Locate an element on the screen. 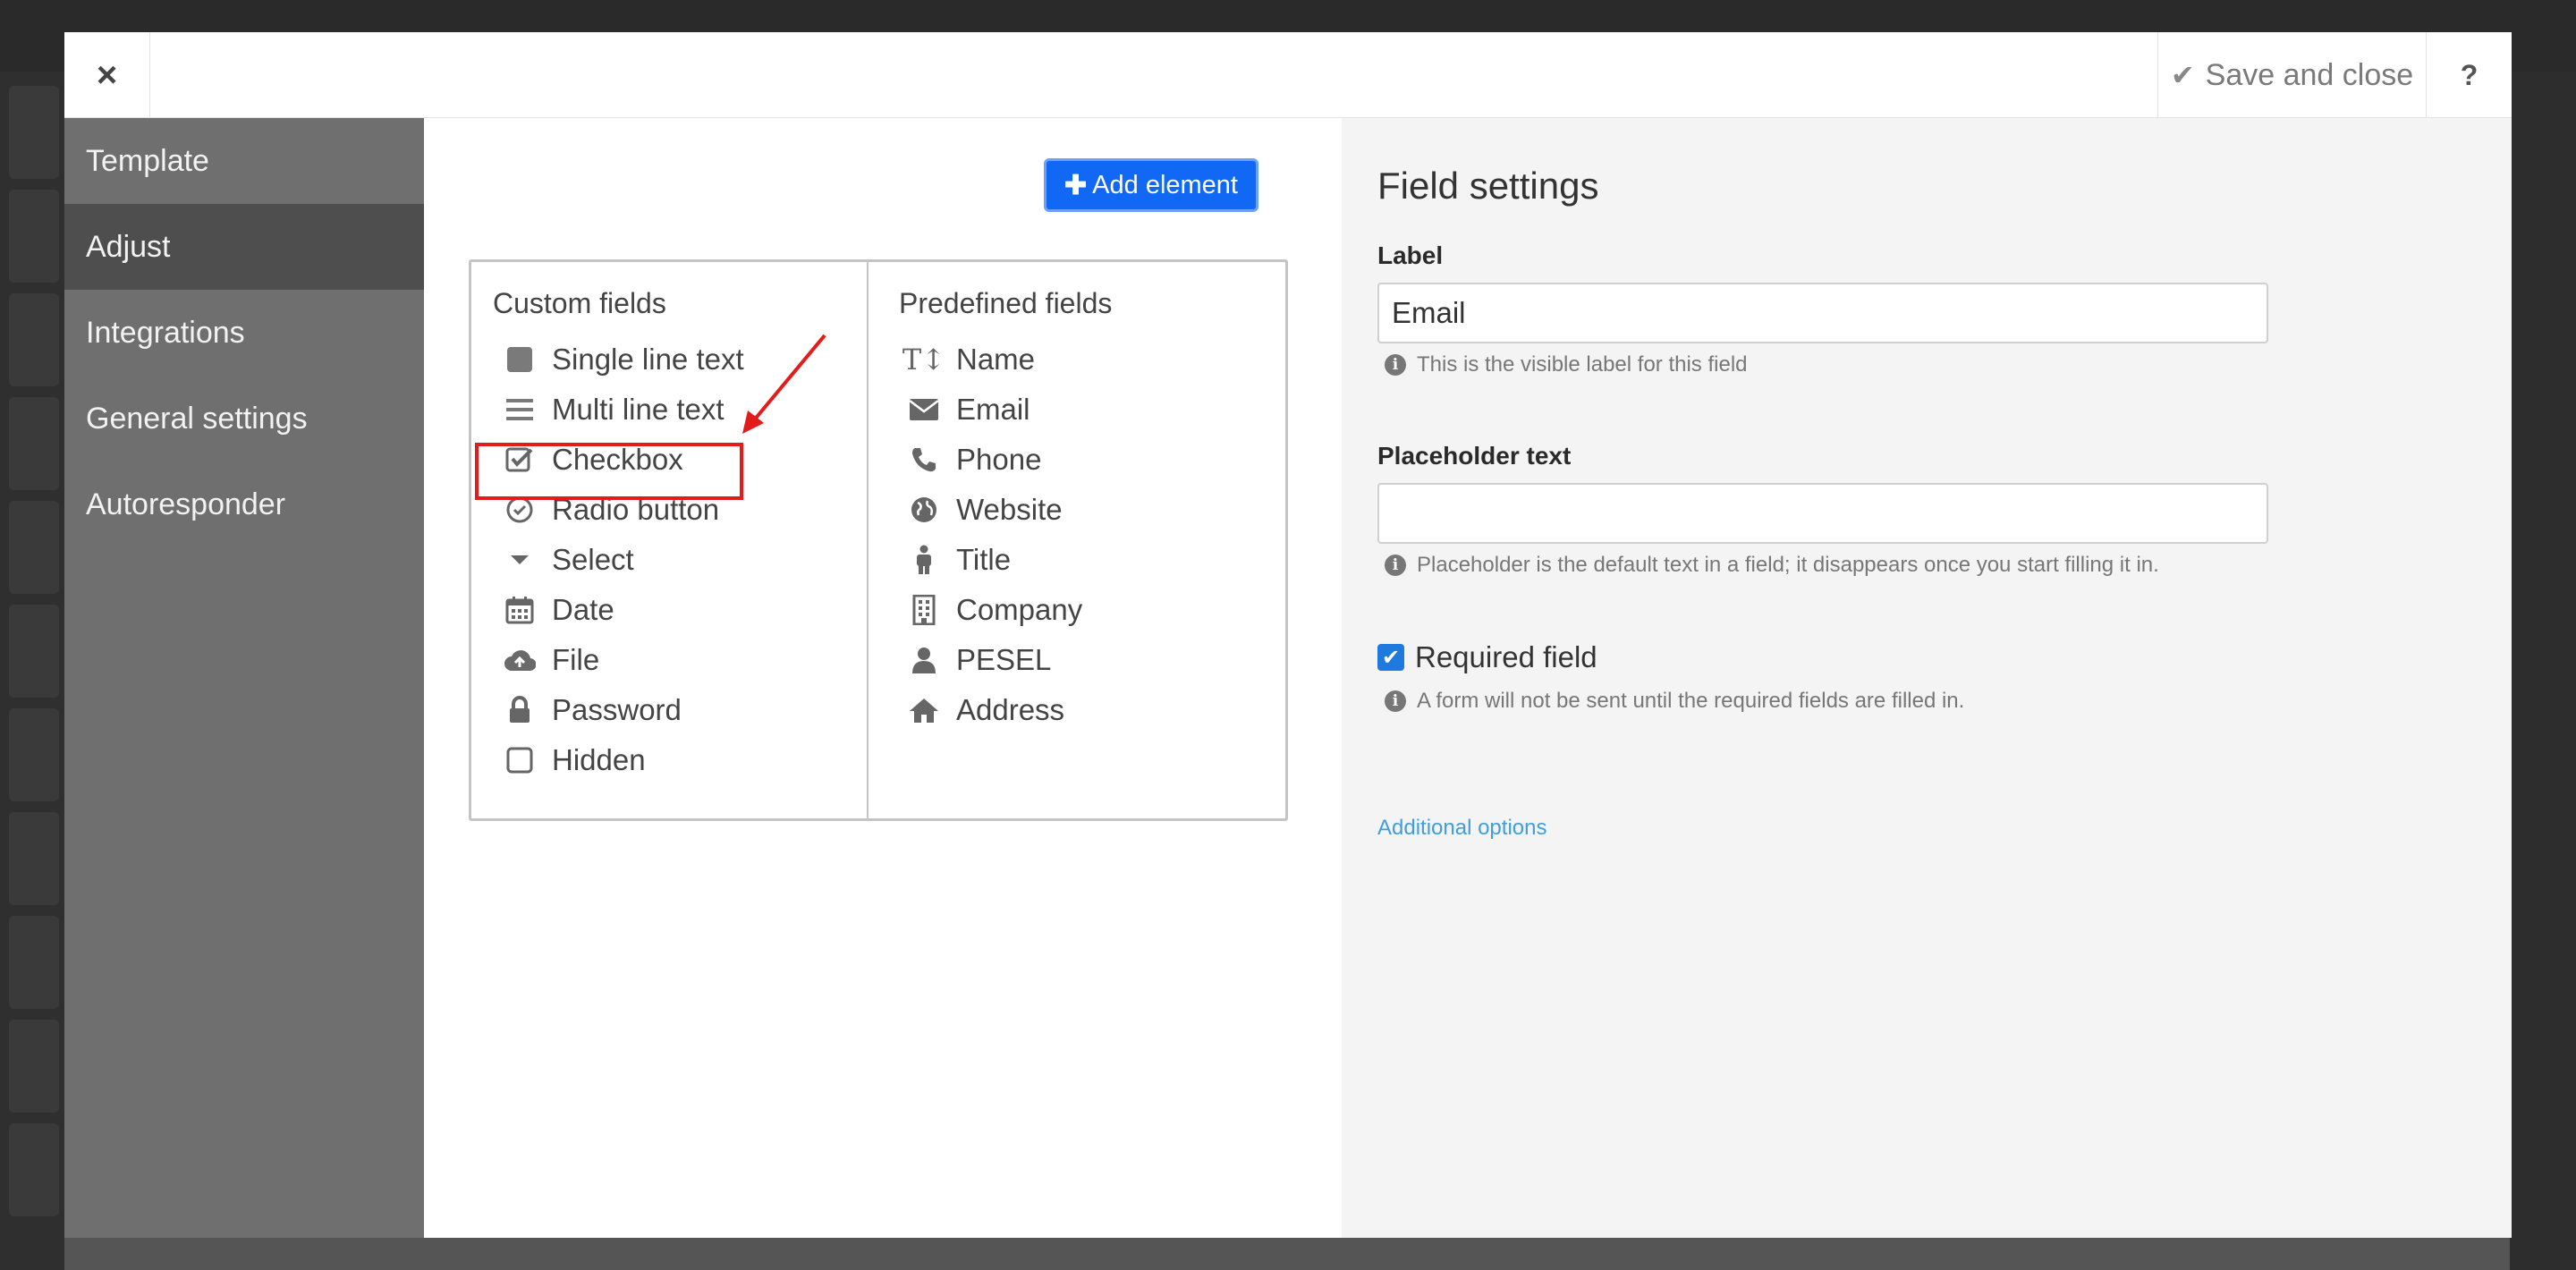 Image resolution: width=2576 pixels, height=1270 pixels. placeholder-input is located at coordinates (1822, 513).